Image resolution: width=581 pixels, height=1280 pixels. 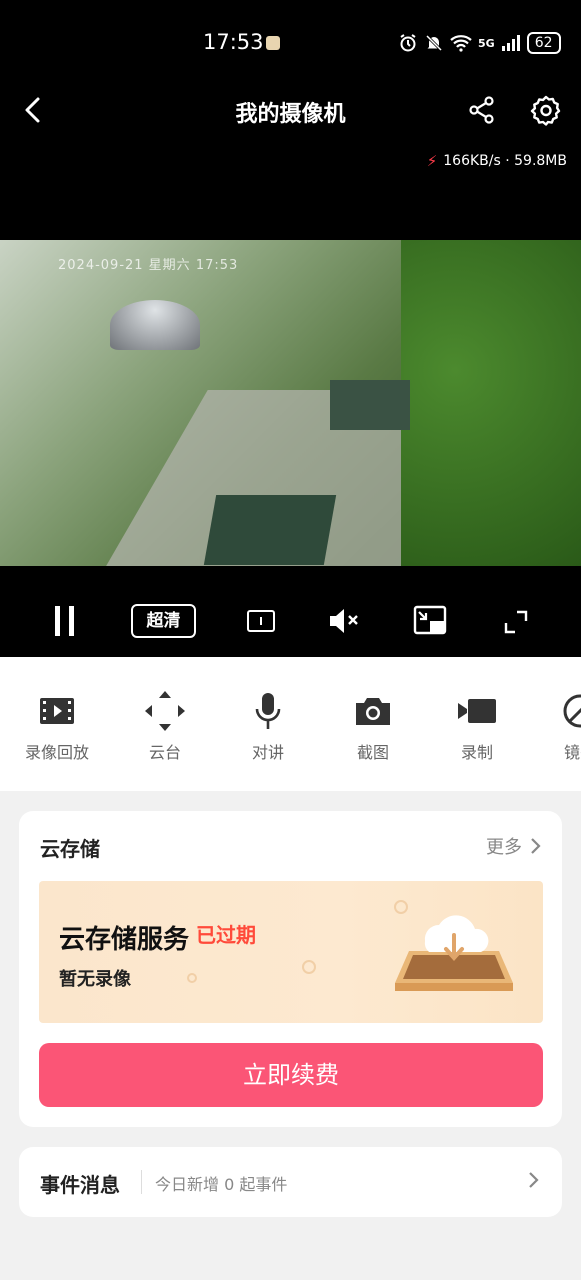 What do you see at coordinates (124, 940) in the screenshot?
I see `banner-title: 云存储服务` at bounding box center [124, 940].